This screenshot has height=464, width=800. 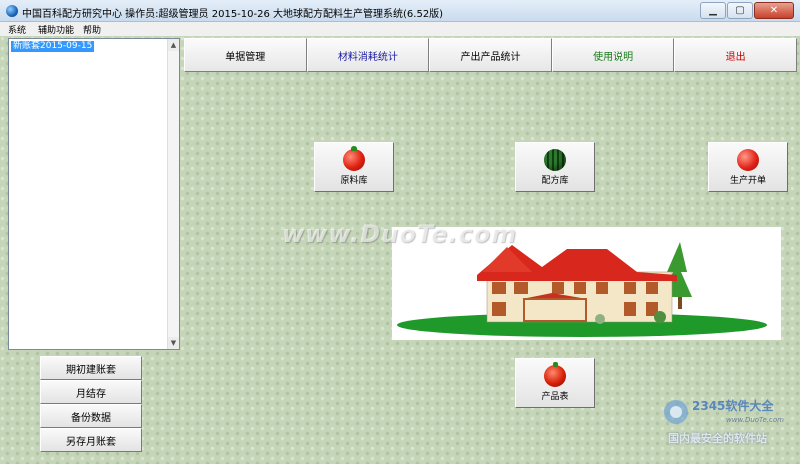 I want to click on function-tabs: 单据管理 材料消耗统计 产出产品统计 使用说明 退出, so click(x=490, y=55).